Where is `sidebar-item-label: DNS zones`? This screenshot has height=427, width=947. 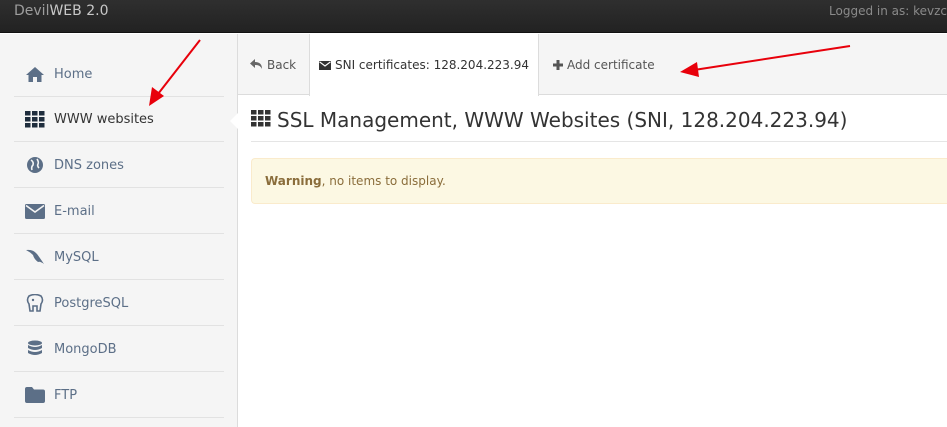
sidebar-item-label: DNS zones is located at coordinates (89, 165).